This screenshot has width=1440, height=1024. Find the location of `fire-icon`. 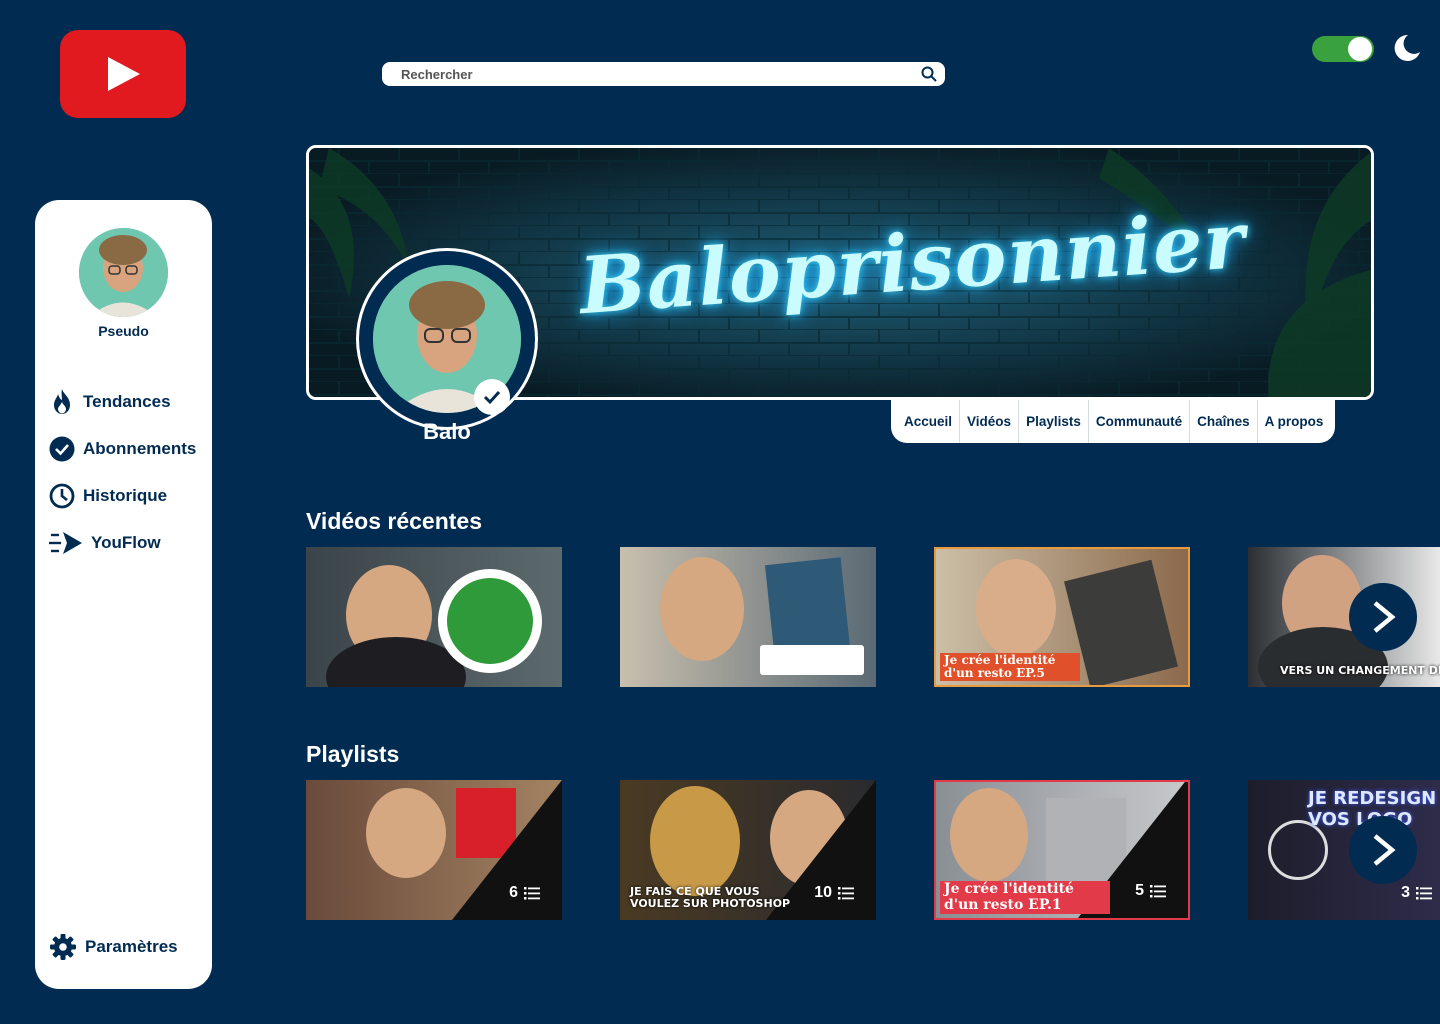

fire-icon is located at coordinates (62, 401).